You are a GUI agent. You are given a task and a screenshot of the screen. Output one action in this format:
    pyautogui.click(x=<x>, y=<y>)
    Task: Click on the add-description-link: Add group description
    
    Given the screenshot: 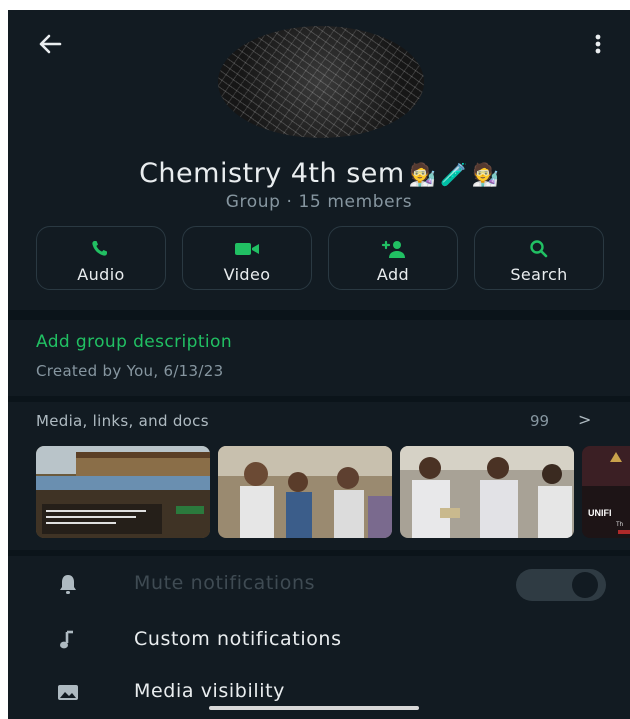 What is the action you would take?
    pyautogui.click(x=134, y=342)
    